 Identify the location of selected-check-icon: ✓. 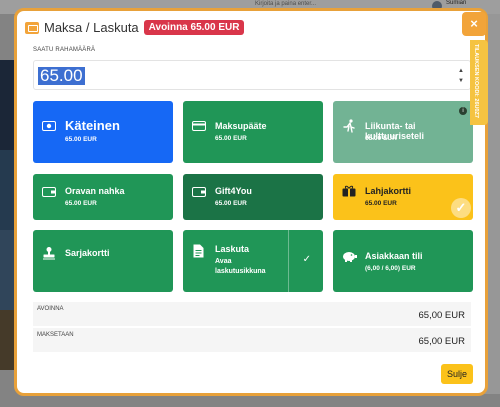
(461, 208).